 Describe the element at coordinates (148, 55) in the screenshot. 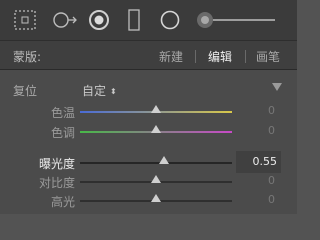

I see `mask-header: 蒙版: 新建 编辑 画笔` at that location.